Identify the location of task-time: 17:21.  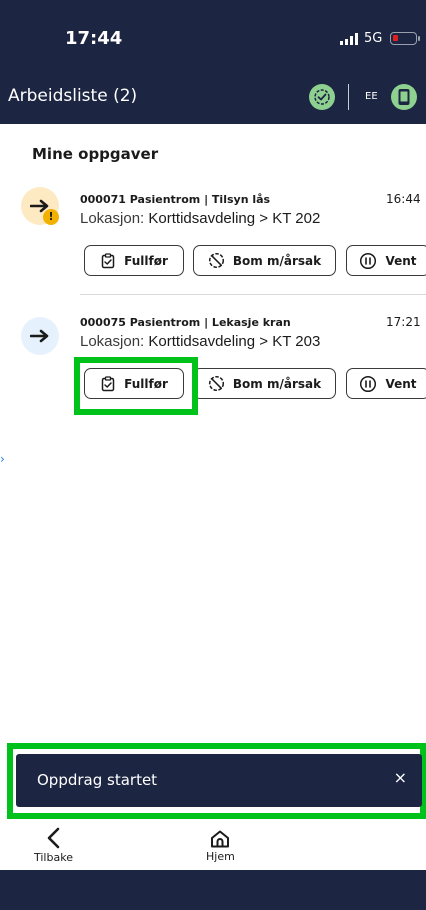
(403, 322).